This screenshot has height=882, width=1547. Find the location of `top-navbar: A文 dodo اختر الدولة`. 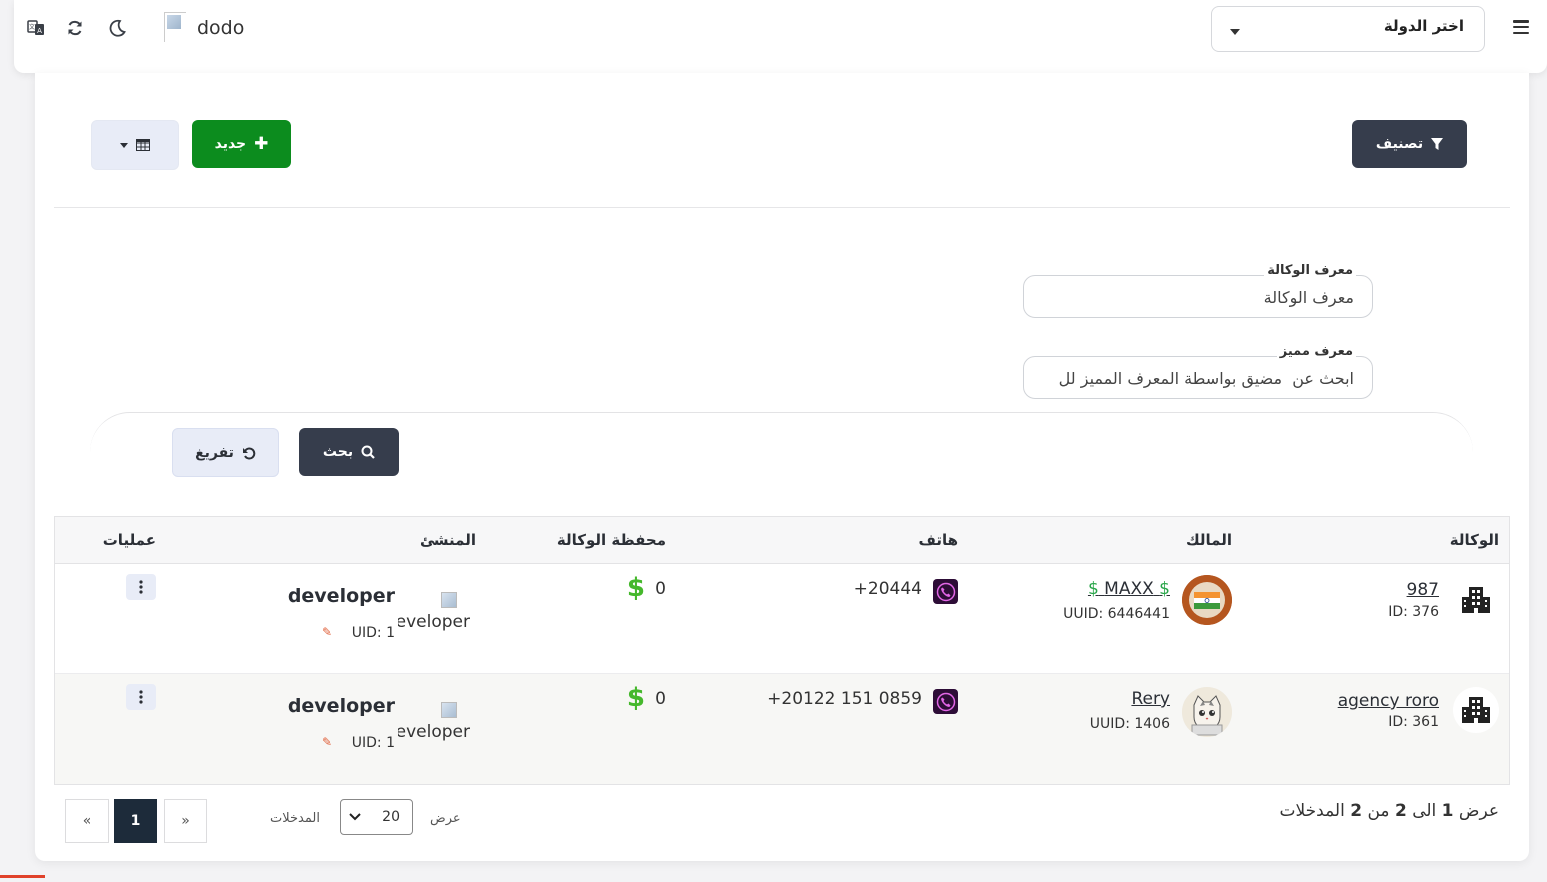

top-navbar: A文 dodo اختر الدولة is located at coordinates (780, 36).